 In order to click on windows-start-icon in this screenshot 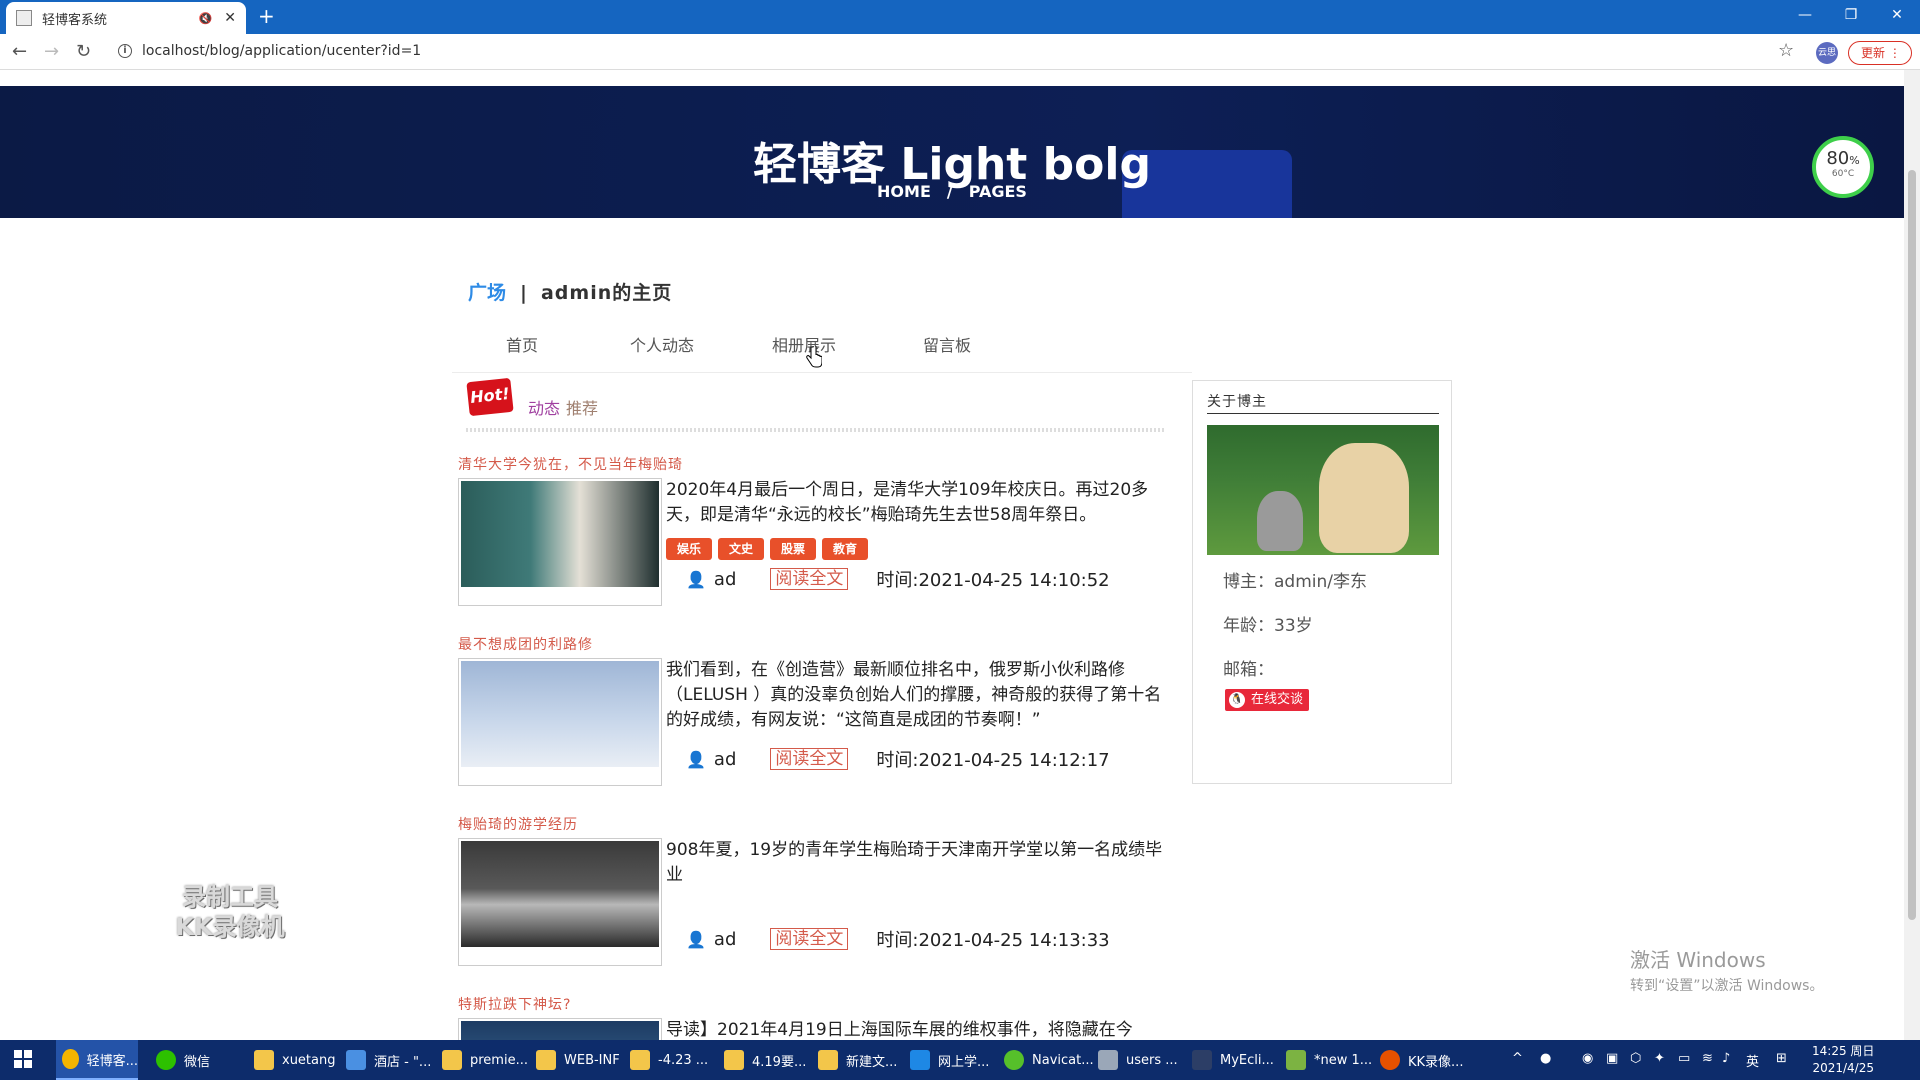, I will do `click(23, 1059)`.